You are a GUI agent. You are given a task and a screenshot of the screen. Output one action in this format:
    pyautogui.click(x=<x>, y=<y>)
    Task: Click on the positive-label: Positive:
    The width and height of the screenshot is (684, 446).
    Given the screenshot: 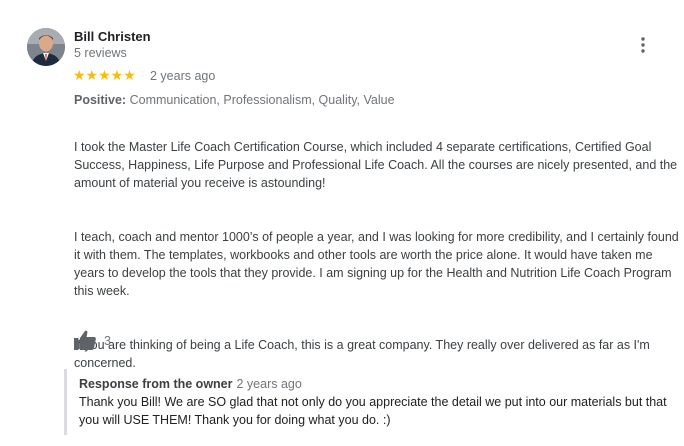 What is the action you would take?
    pyautogui.click(x=100, y=100)
    